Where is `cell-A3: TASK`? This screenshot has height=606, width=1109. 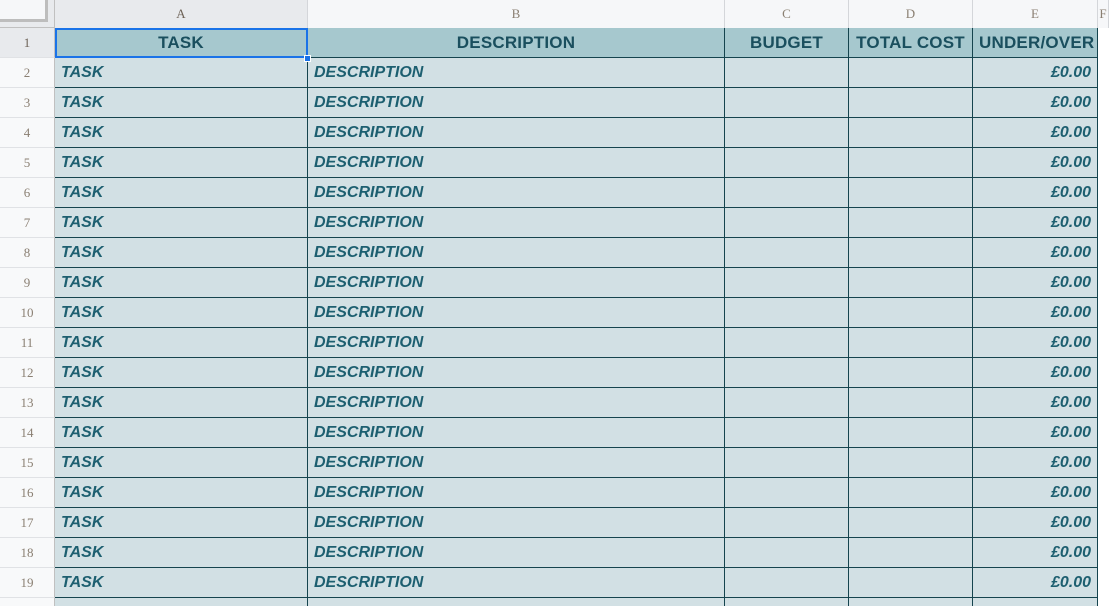 cell-A3: TASK is located at coordinates (181, 103).